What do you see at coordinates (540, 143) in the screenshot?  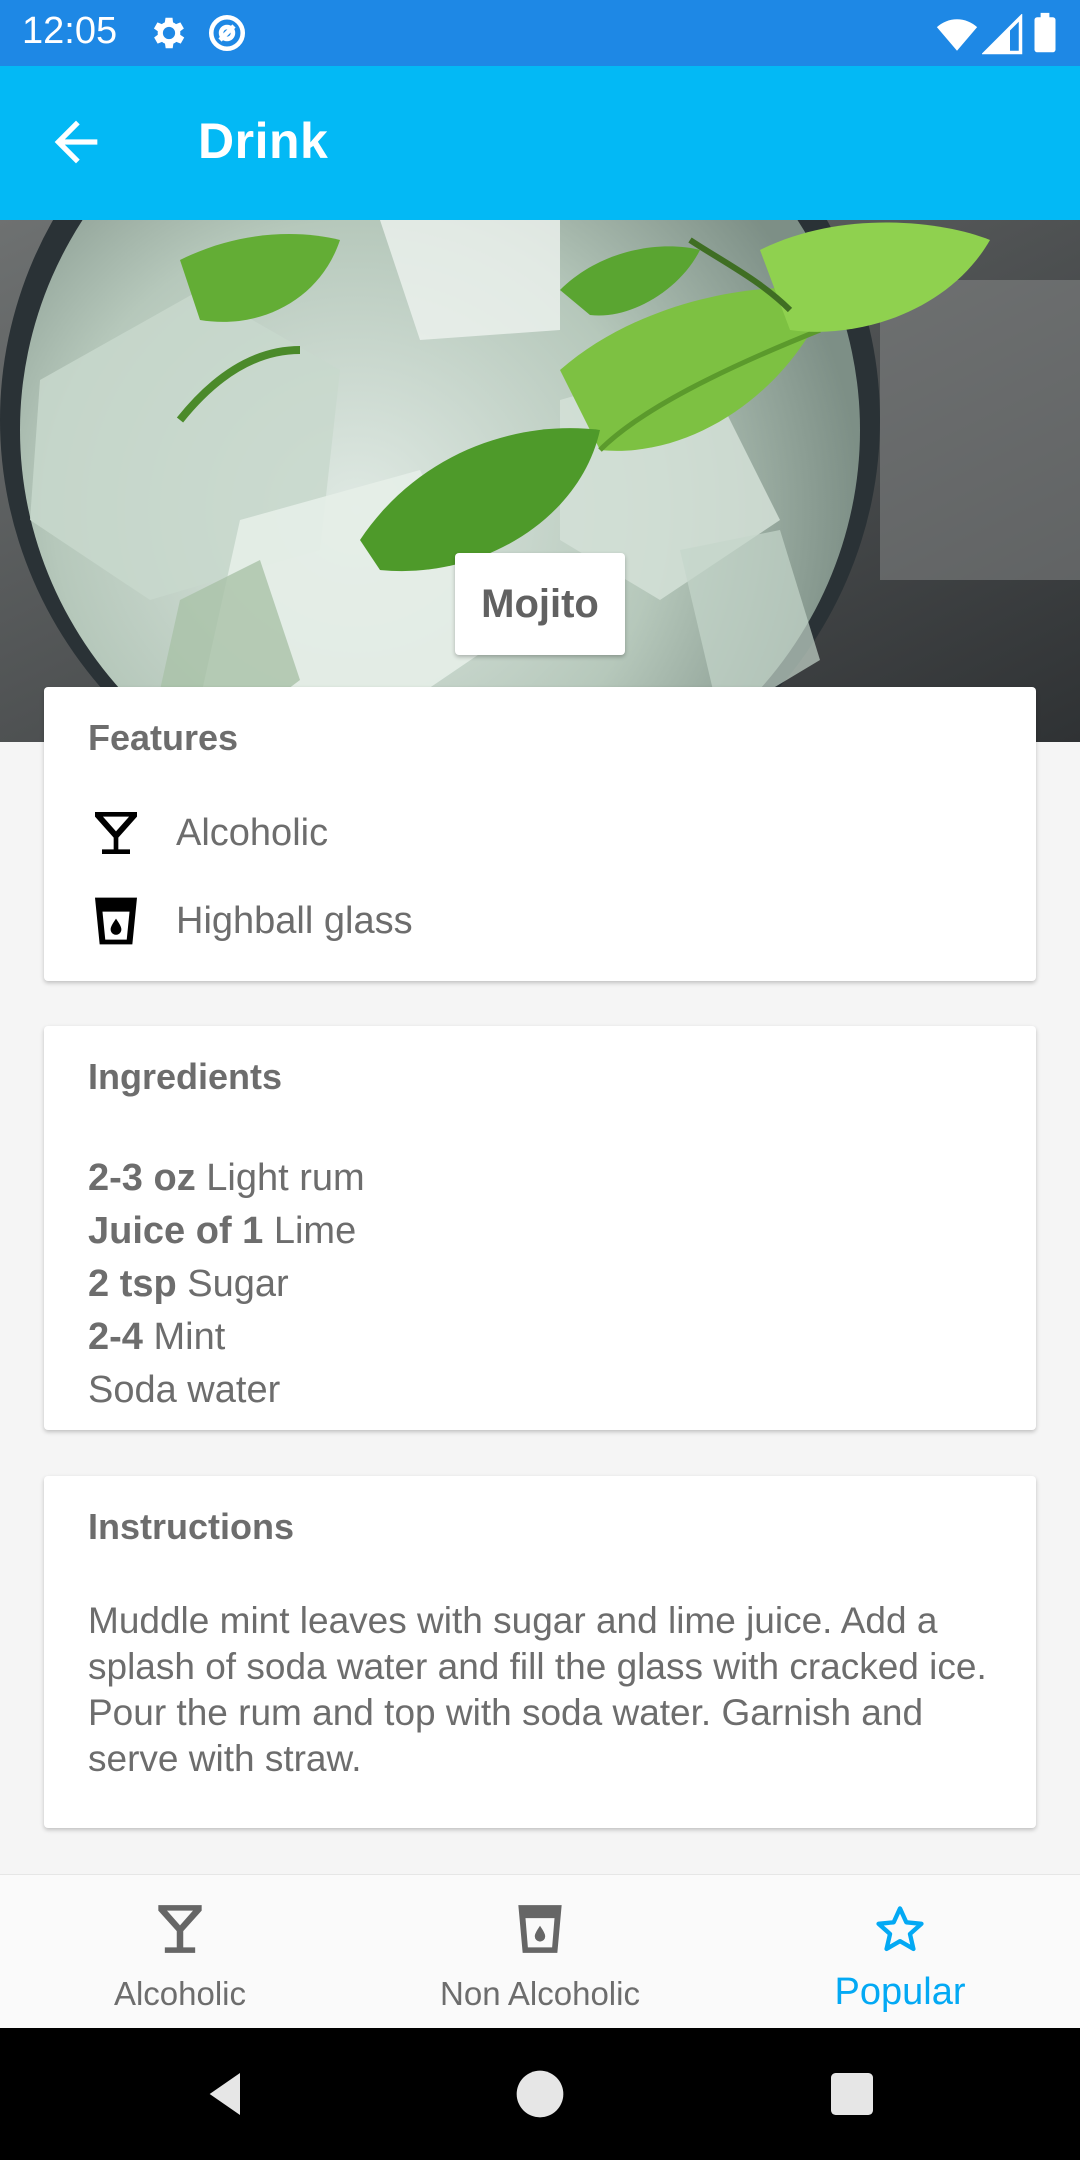 I see `app-bar: Drink` at bounding box center [540, 143].